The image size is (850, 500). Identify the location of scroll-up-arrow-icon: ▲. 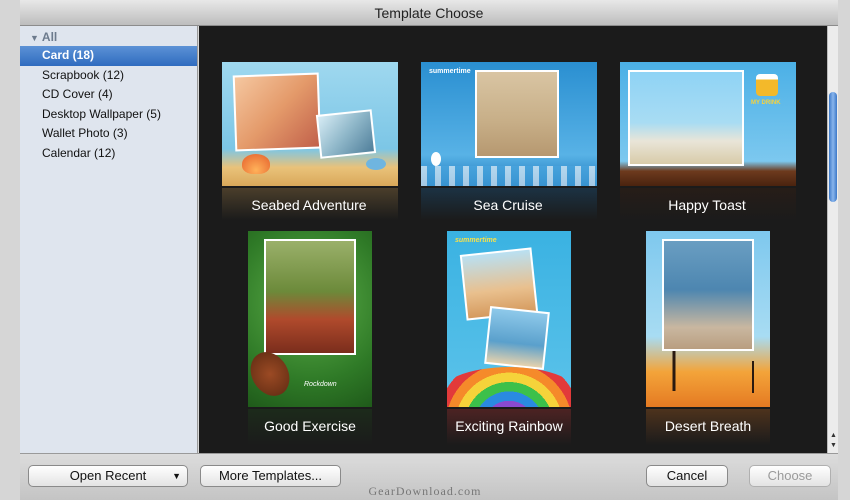
(833, 435).